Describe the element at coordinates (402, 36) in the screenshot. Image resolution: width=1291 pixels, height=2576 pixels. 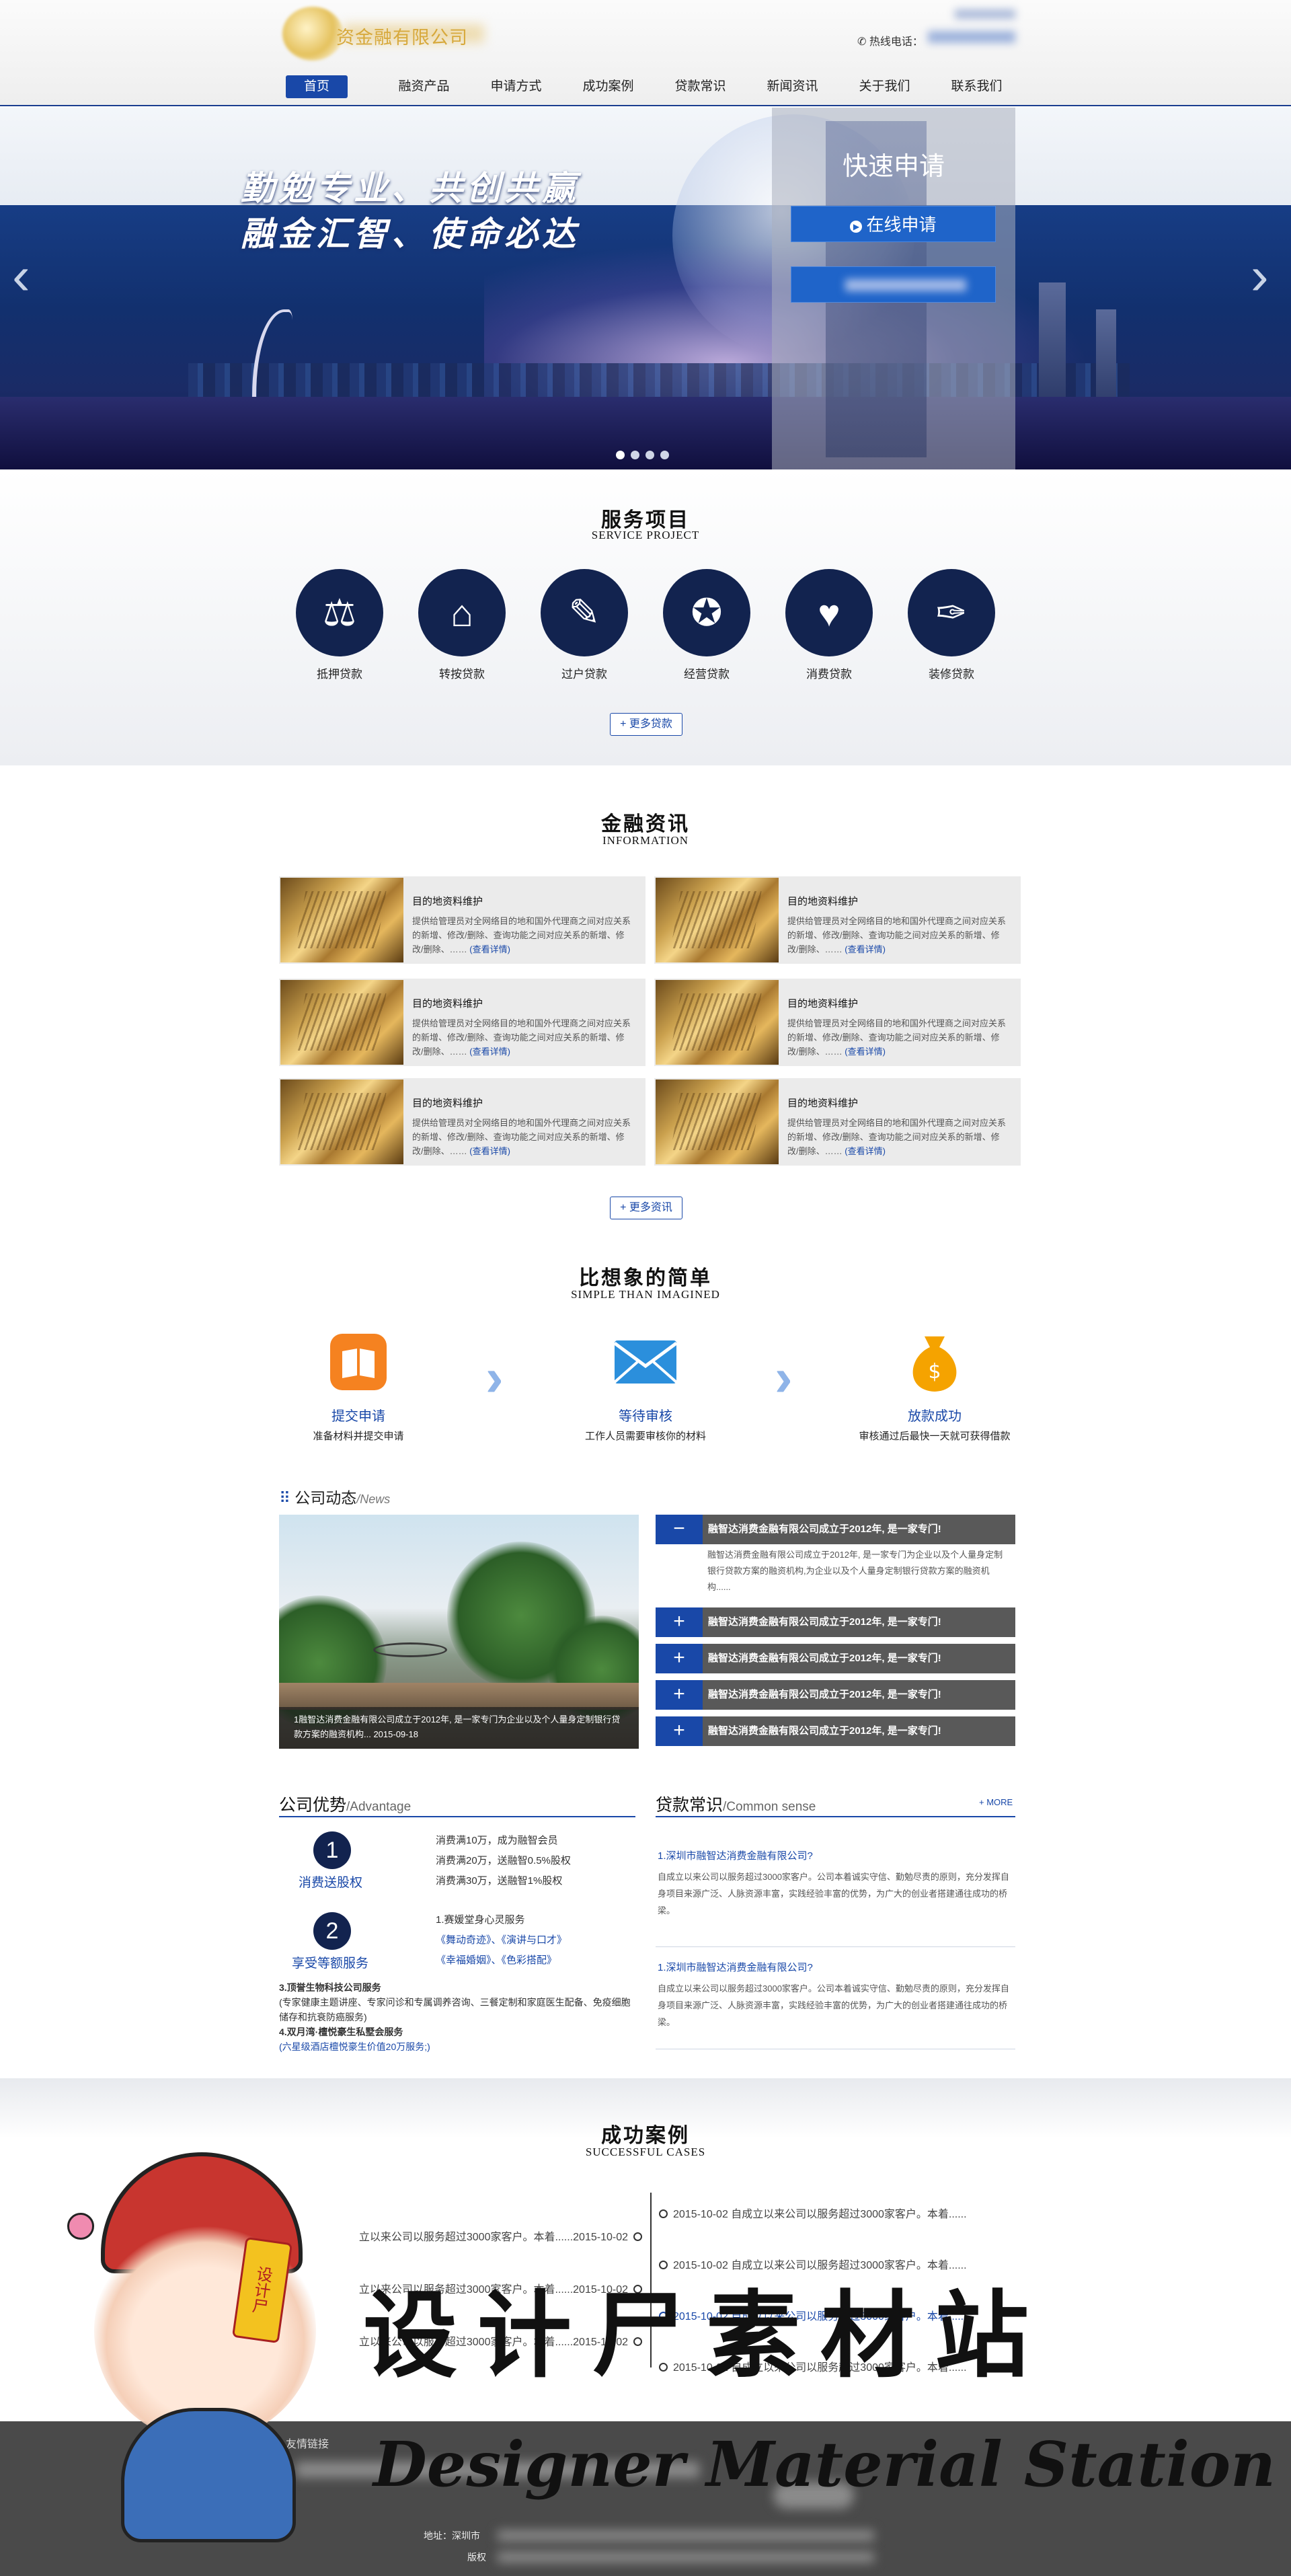
I see `logo-text: 资金融有限公司` at that location.